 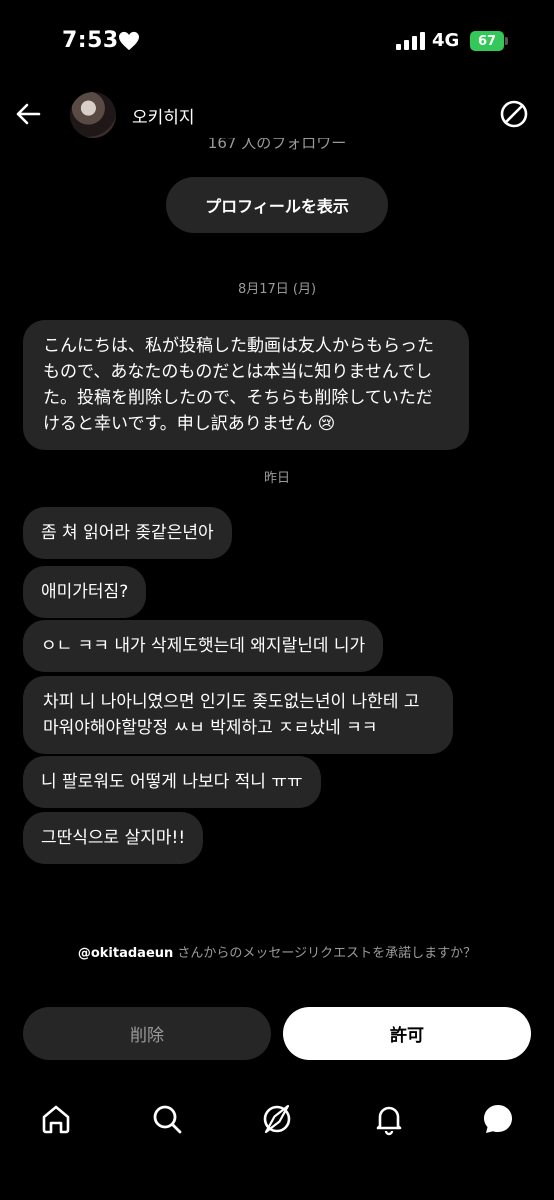 I want to click on bottom-nav, so click(x=277, y=1120).